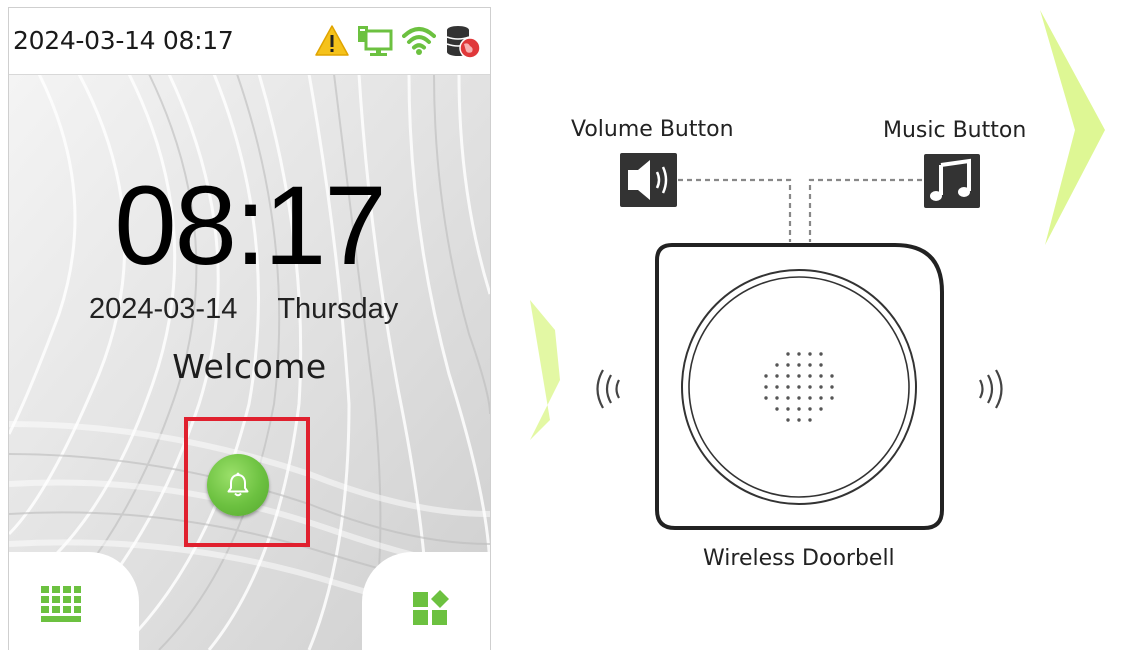 The height and width of the screenshot is (650, 1135). I want to click on clock-time: 08:17, so click(250, 225).